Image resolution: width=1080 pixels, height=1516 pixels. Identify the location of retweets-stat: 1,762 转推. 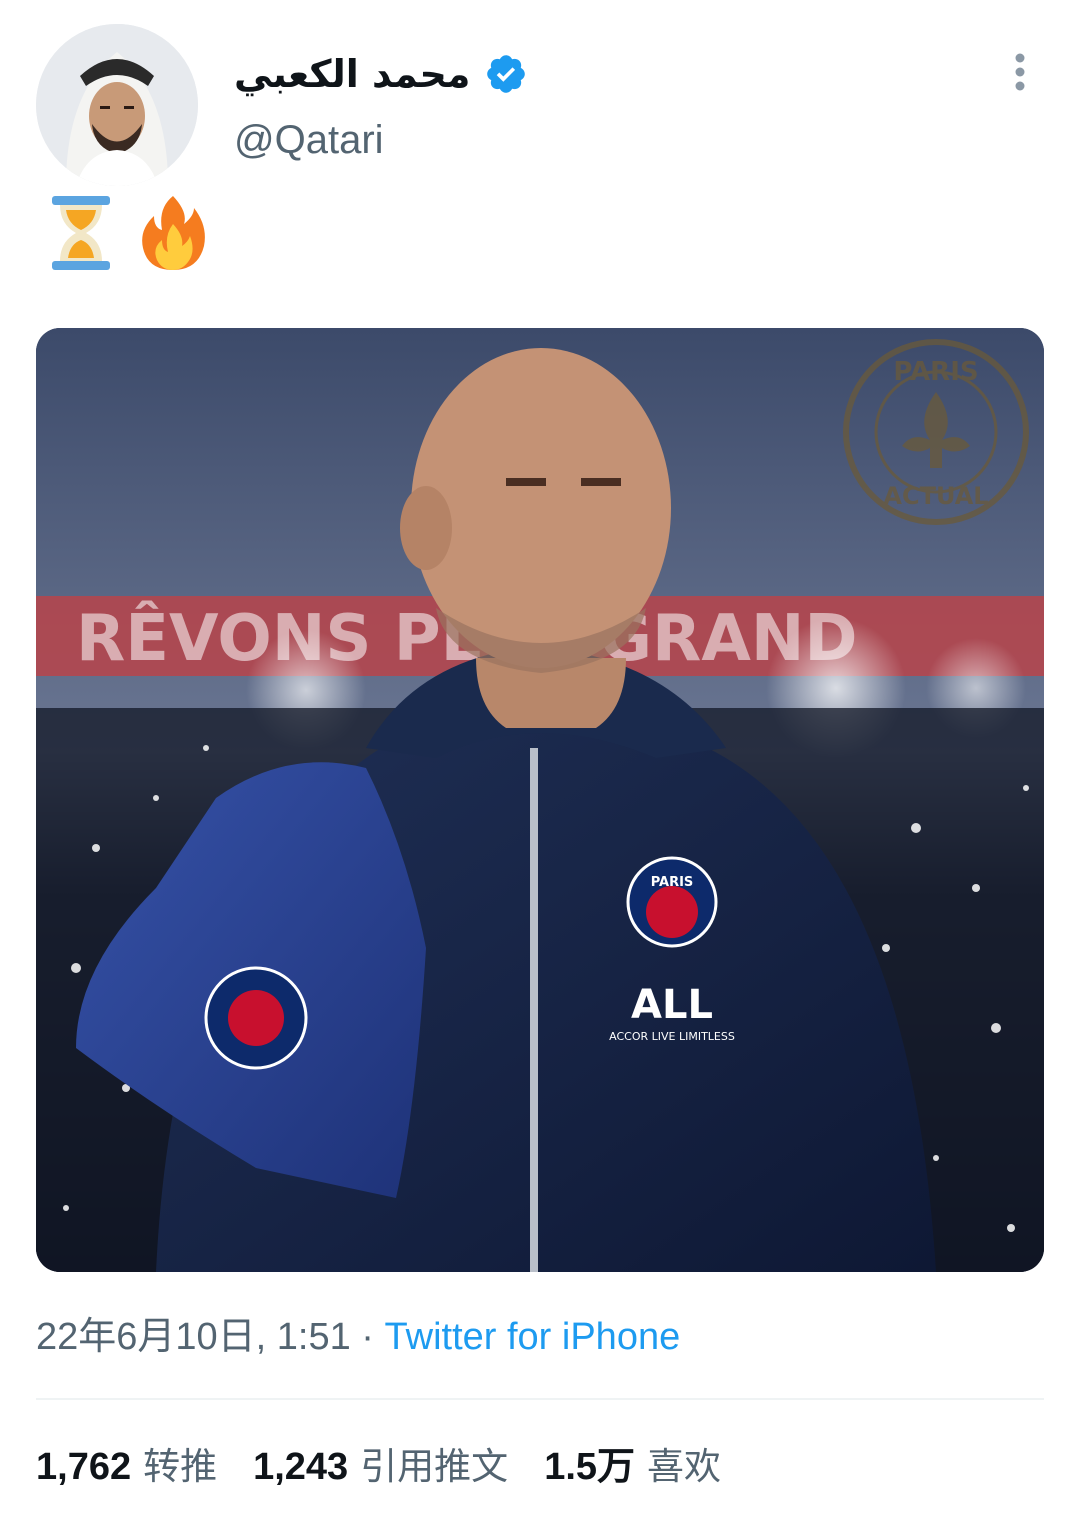
(126, 1467).